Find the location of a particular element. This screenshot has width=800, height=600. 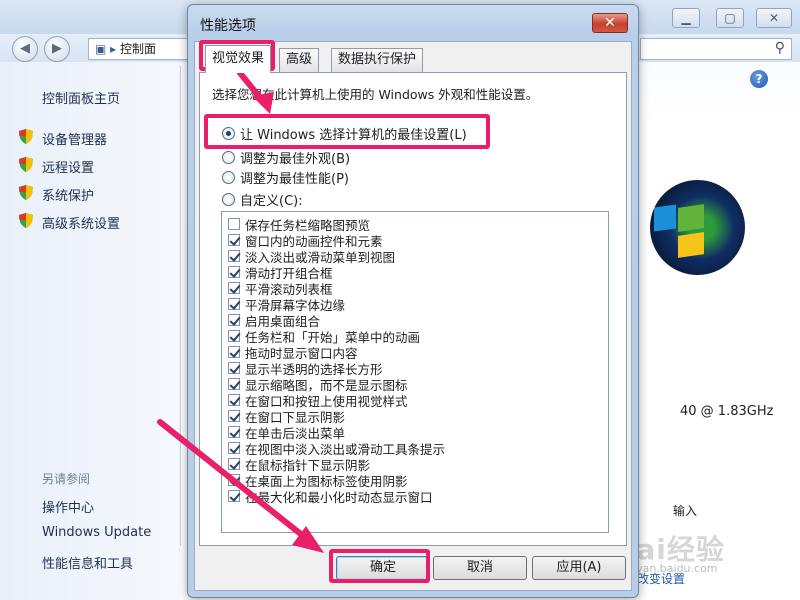

apply-button: 应用(A) is located at coordinates (579, 568).